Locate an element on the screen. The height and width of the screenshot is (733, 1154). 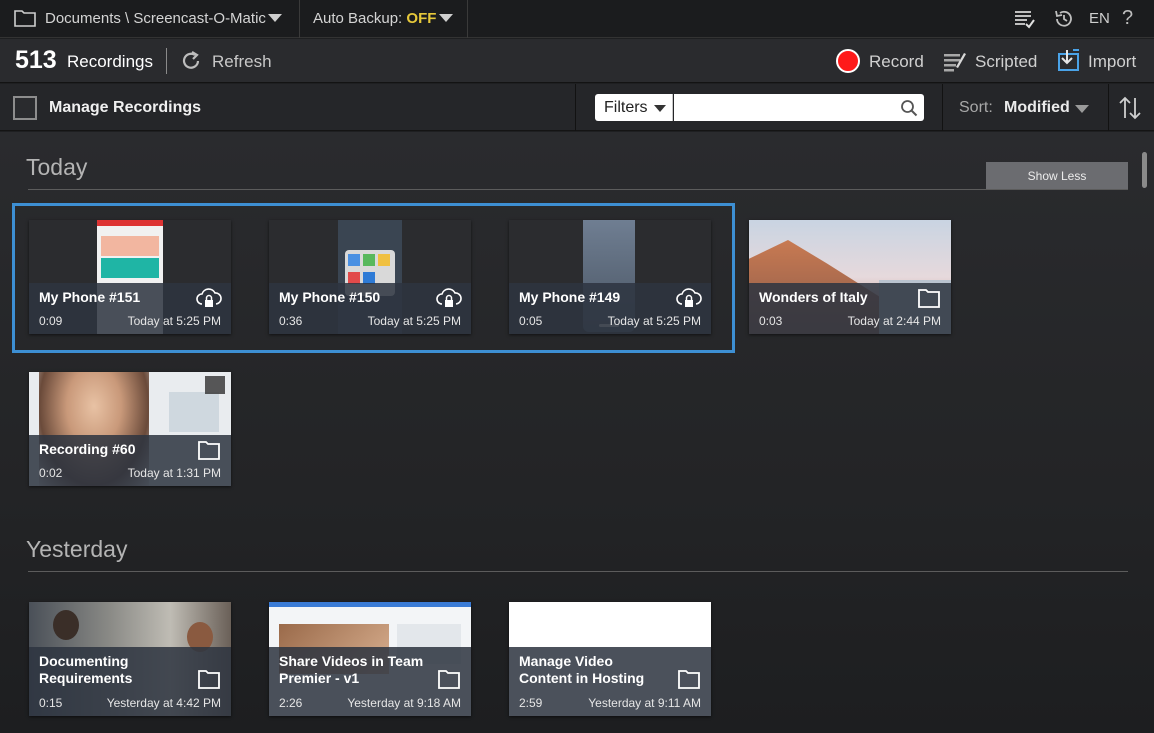
section-title-today: Today is located at coordinates (57, 167).